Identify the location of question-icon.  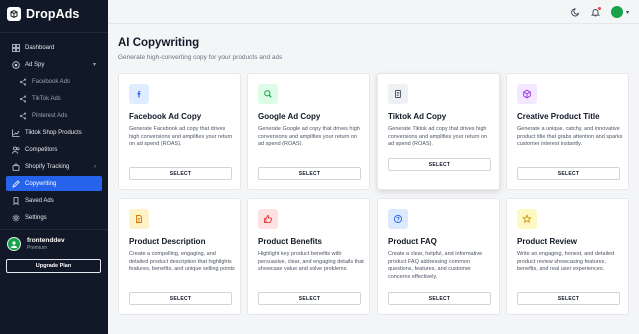
(398, 219).